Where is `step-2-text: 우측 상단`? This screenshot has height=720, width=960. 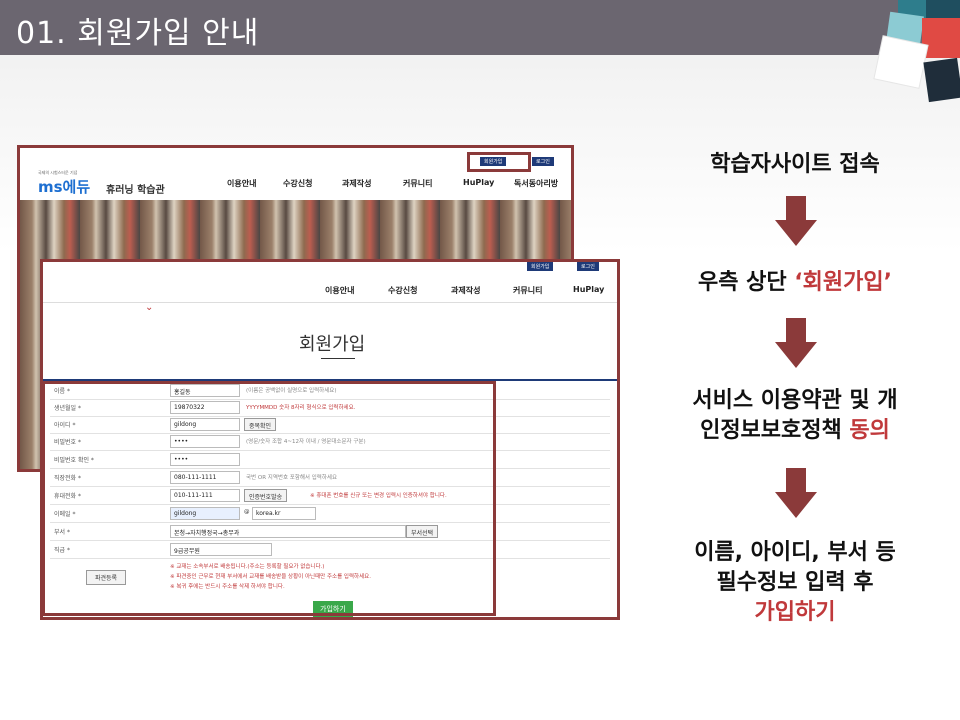 step-2-text: 우측 상단 is located at coordinates (746, 282).